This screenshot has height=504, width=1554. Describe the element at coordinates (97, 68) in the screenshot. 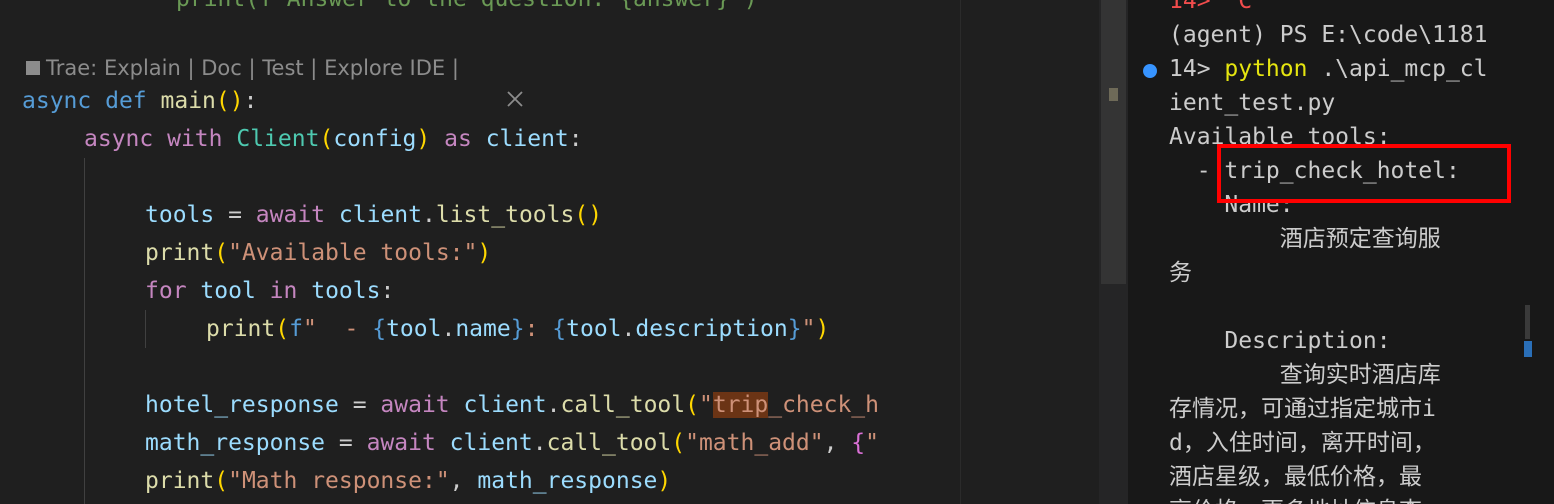

I see `codelens-colon: :` at that location.